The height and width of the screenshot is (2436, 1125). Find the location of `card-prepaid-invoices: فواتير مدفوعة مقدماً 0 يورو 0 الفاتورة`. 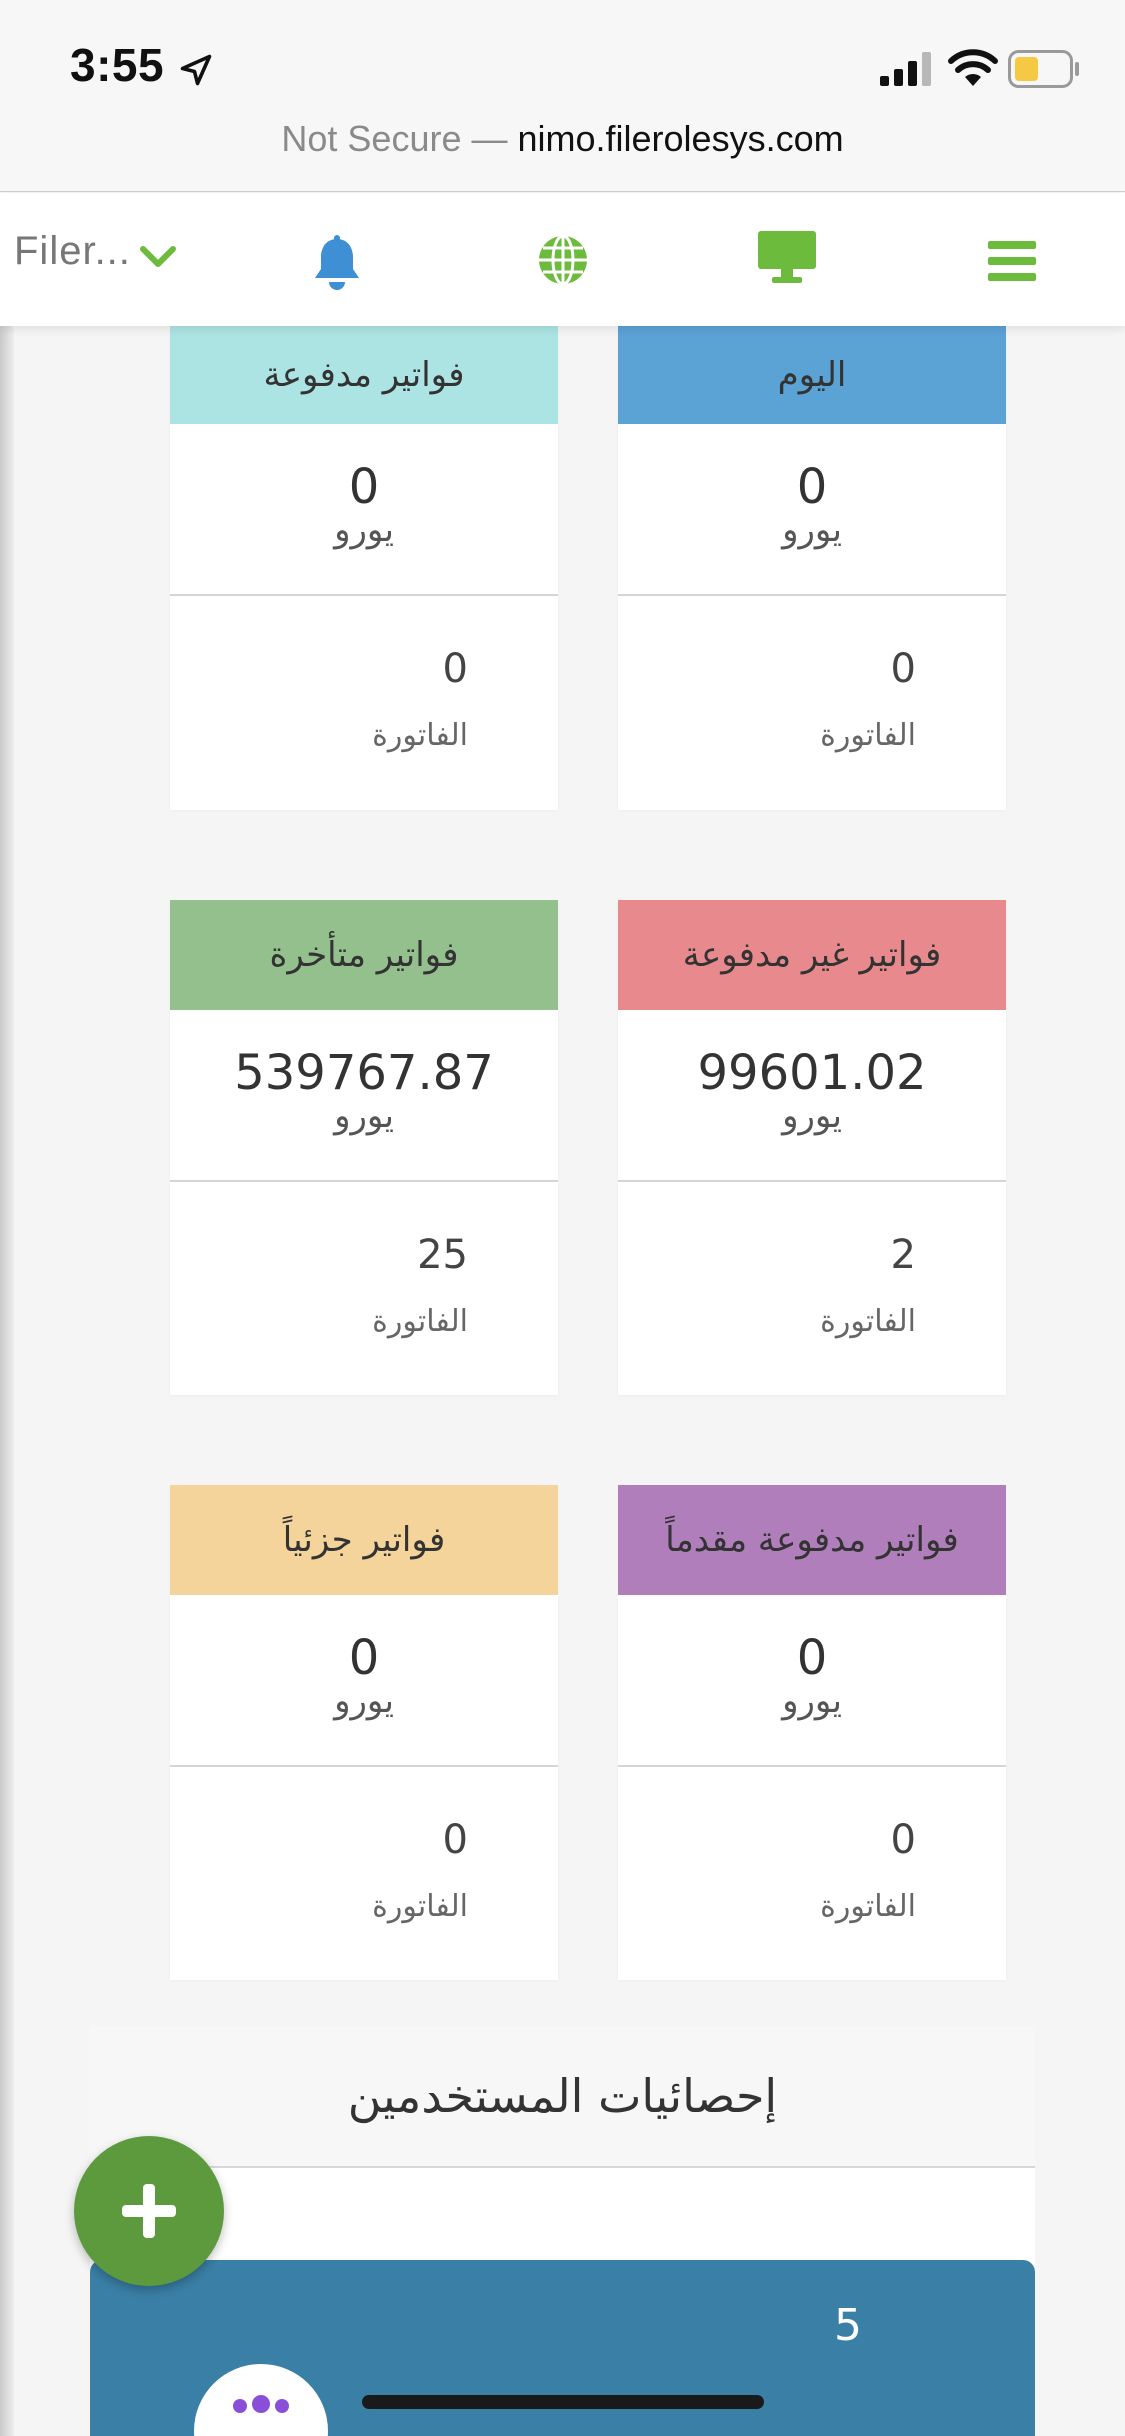

card-prepaid-invoices: فواتير مدفوعة مقدماً 0 يورو 0 الفاتورة is located at coordinates (812, 1732).